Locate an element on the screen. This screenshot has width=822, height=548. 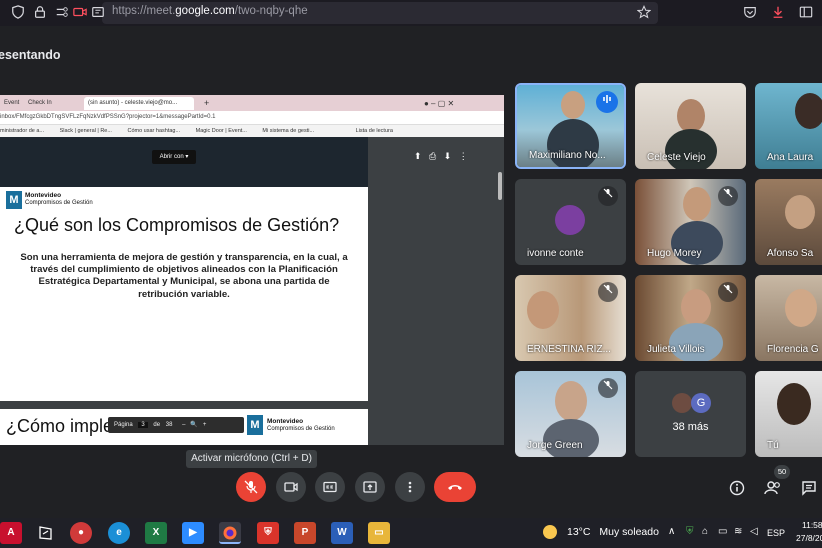
sidebar-icon is located at coordinates (806, 13).